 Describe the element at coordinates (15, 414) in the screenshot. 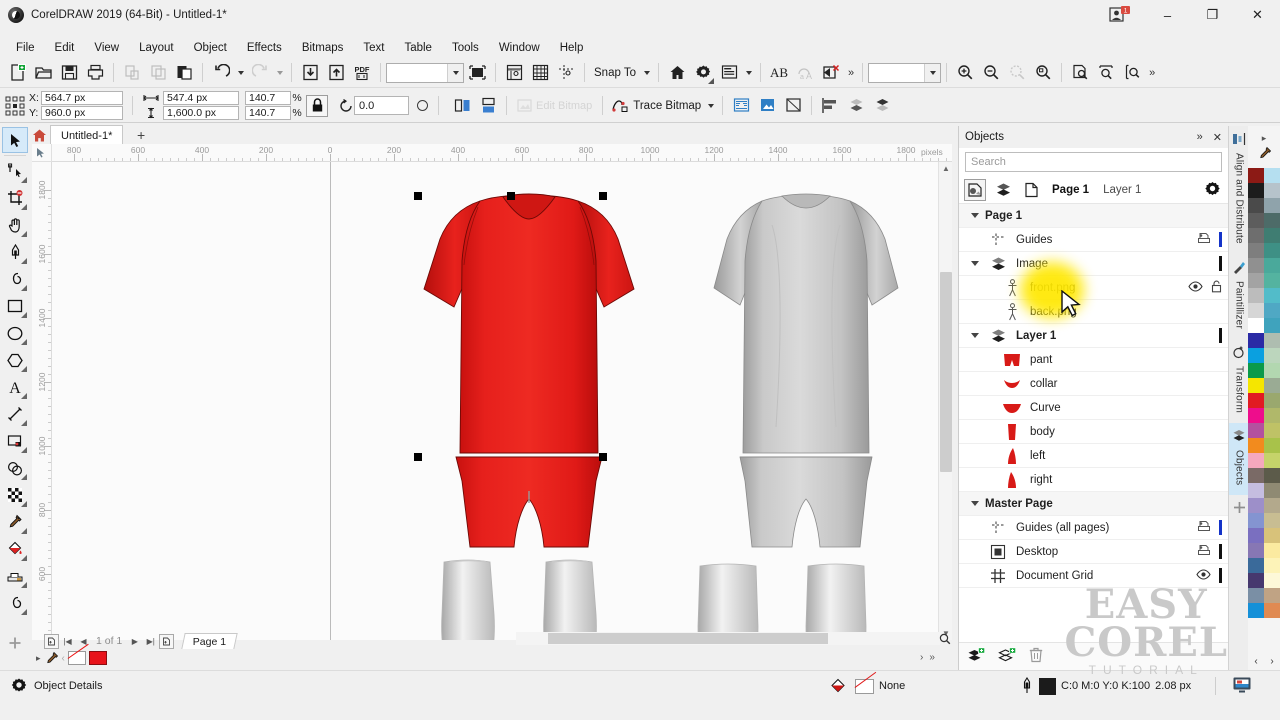

I see `dimension-tool` at that location.